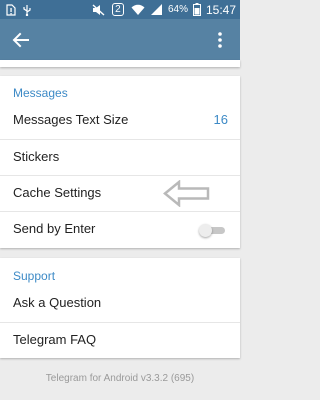  What do you see at coordinates (120, 157) in the screenshot?
I see `stickers-row: Stickers` at bounding box center [120, 157].